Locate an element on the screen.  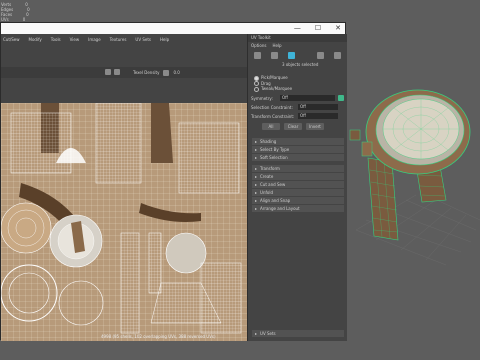
button-label: Invert is located at coordinates (315, 126).